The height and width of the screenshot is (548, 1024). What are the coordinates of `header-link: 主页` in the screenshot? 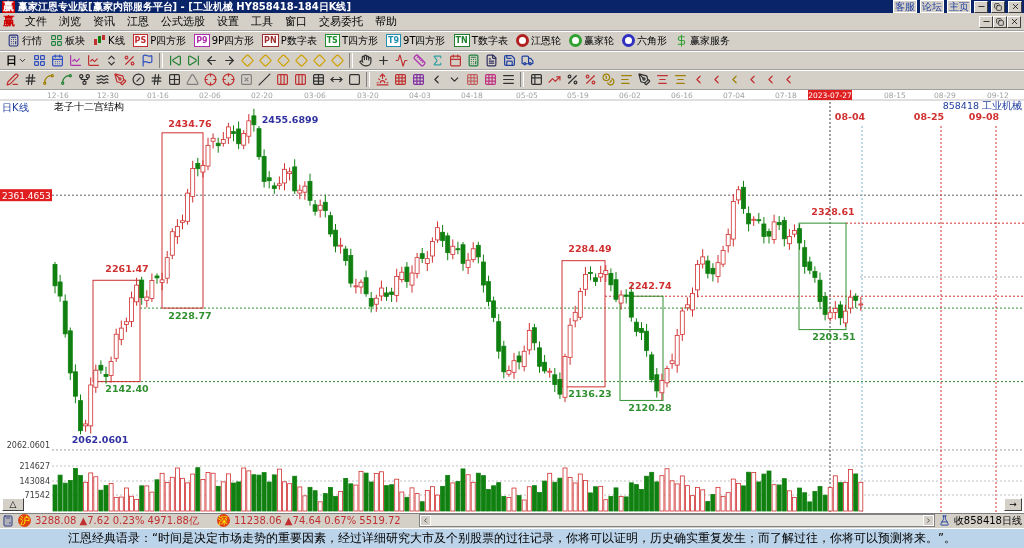 It's located at (959, 6).